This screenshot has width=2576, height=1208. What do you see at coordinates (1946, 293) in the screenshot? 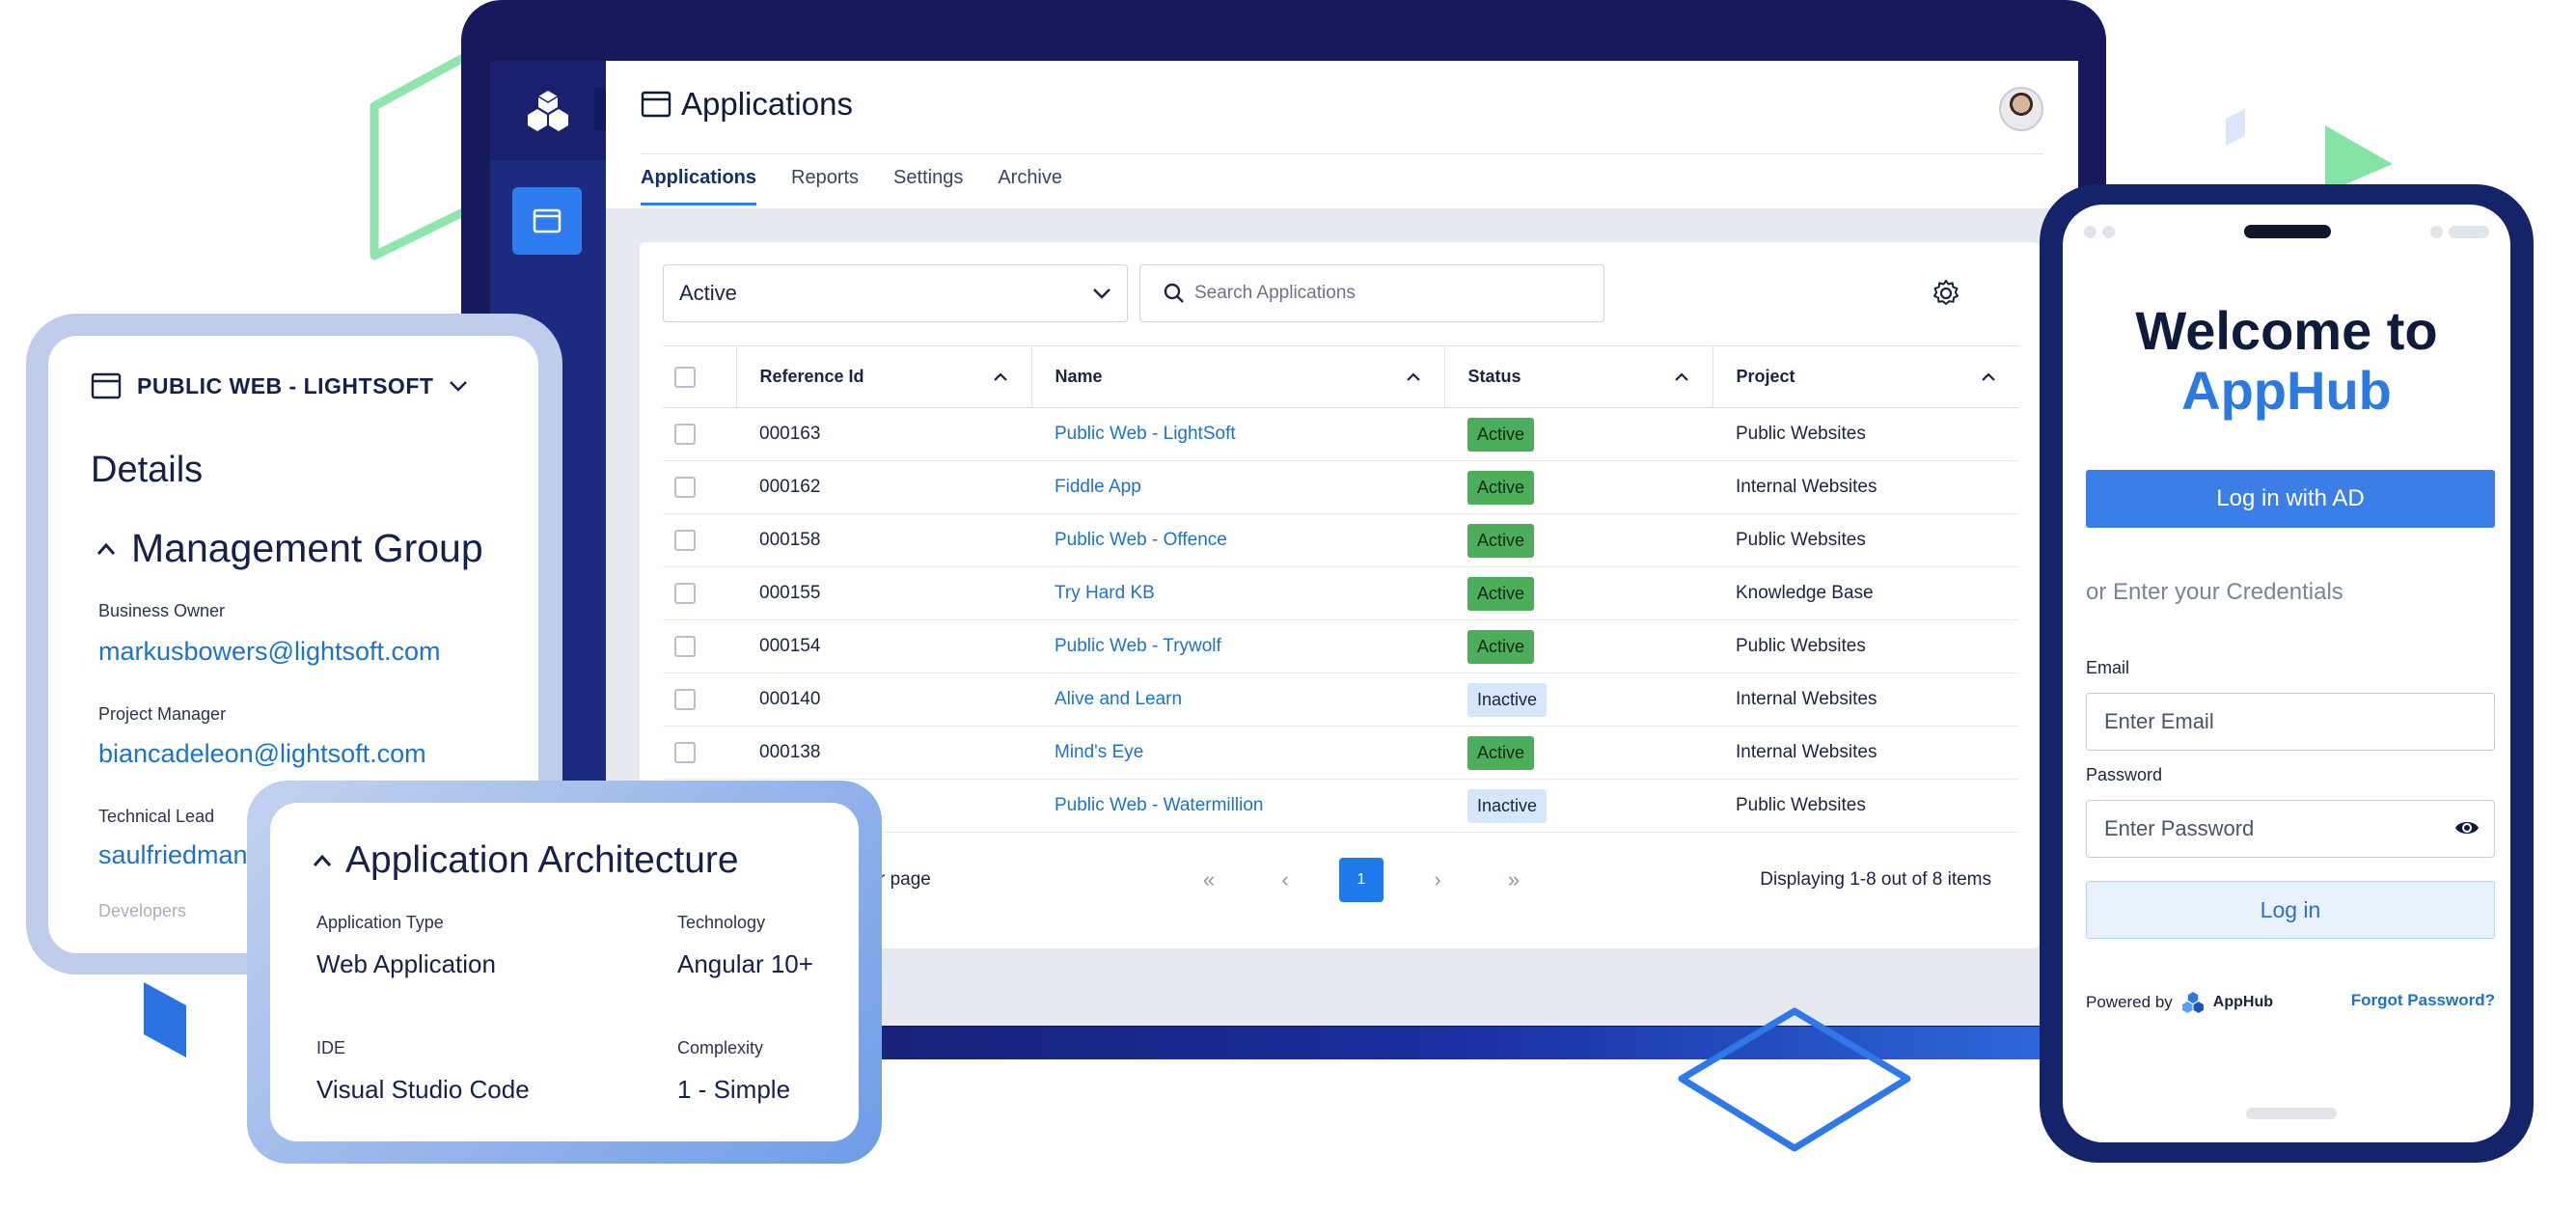
I see `table-settings-button` at bounding box center [1946, 293].